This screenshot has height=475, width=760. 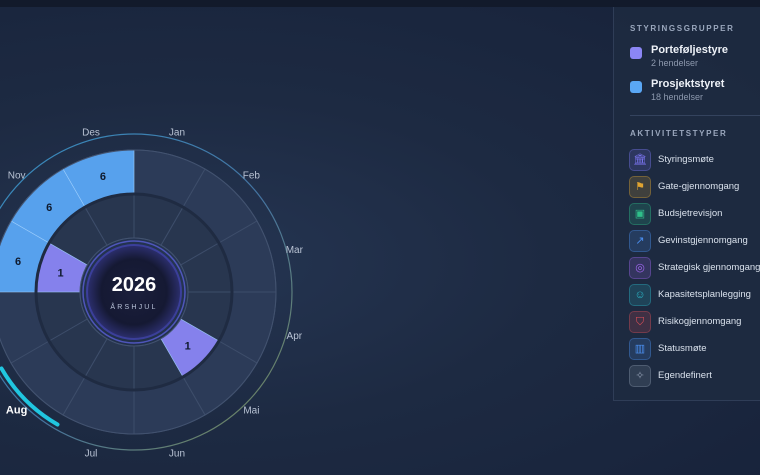 What do you see at coordinates (640, 268) in the screenshot?
I see `target-icon: ◎` at bounding box center [640, 268].